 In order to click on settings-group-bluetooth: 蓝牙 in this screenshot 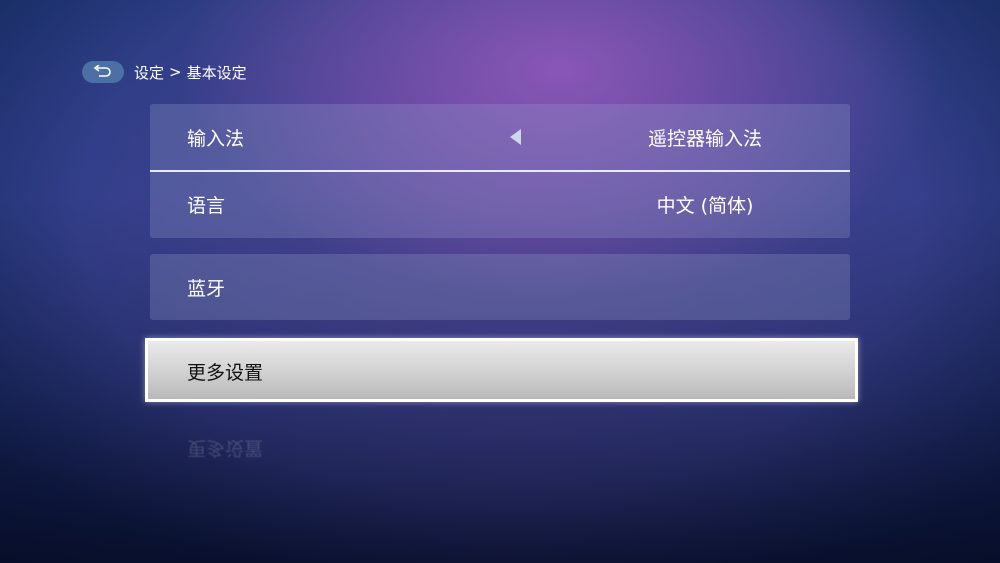, I will do `click(500, 287)`.